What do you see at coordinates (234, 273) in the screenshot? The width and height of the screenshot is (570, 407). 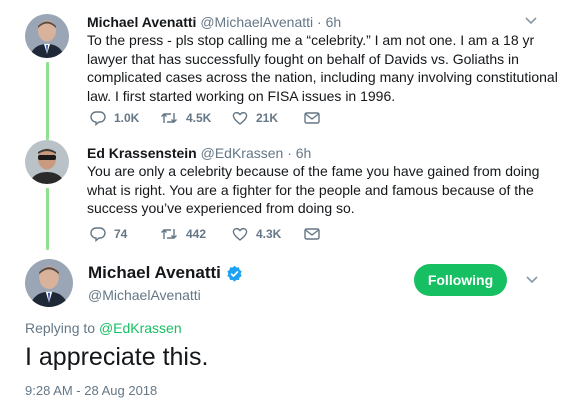 I see `verified-badge-icon` at bounding box center [234, 273].